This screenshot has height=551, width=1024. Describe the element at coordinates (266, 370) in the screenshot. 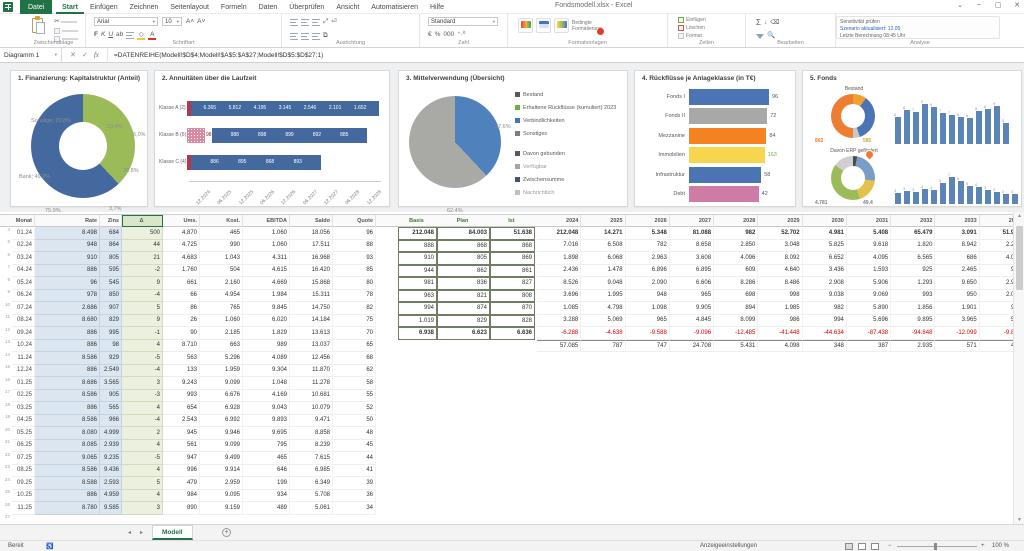

I see `cell: 9.304` at that location.